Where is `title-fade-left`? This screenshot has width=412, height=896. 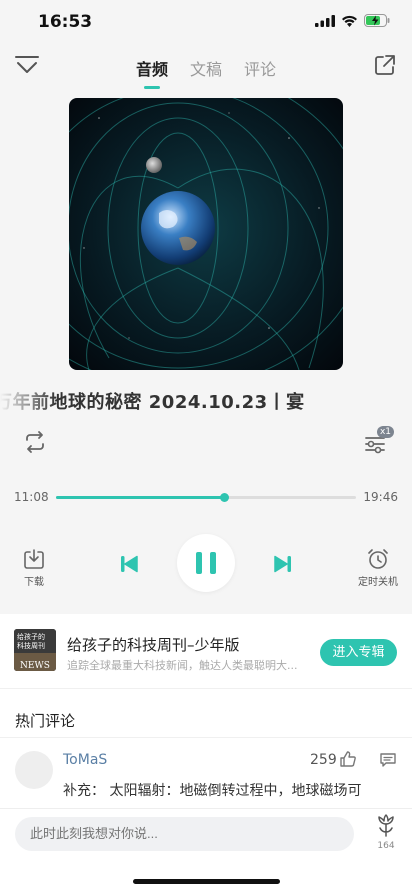 title-fade-left is located at coordinates (28, 400).